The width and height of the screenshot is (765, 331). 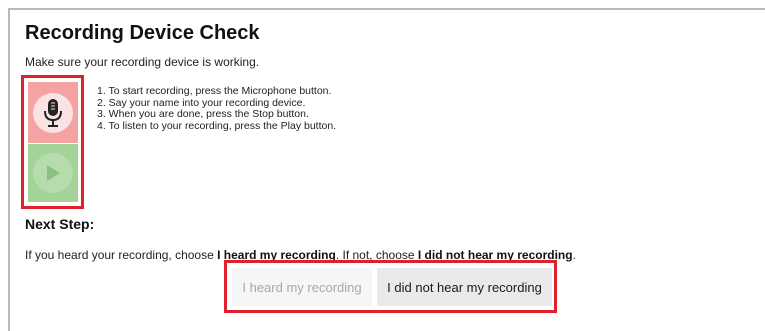 I want to click on play-icon, so click(x=53, y=173).